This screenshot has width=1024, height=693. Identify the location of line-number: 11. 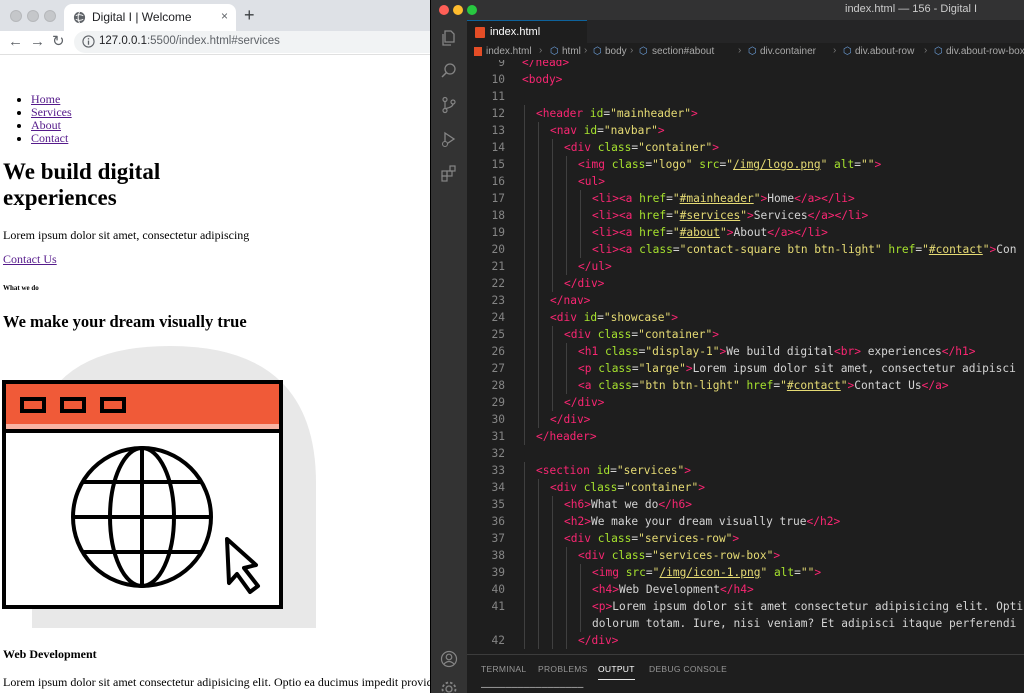
(498, 96).